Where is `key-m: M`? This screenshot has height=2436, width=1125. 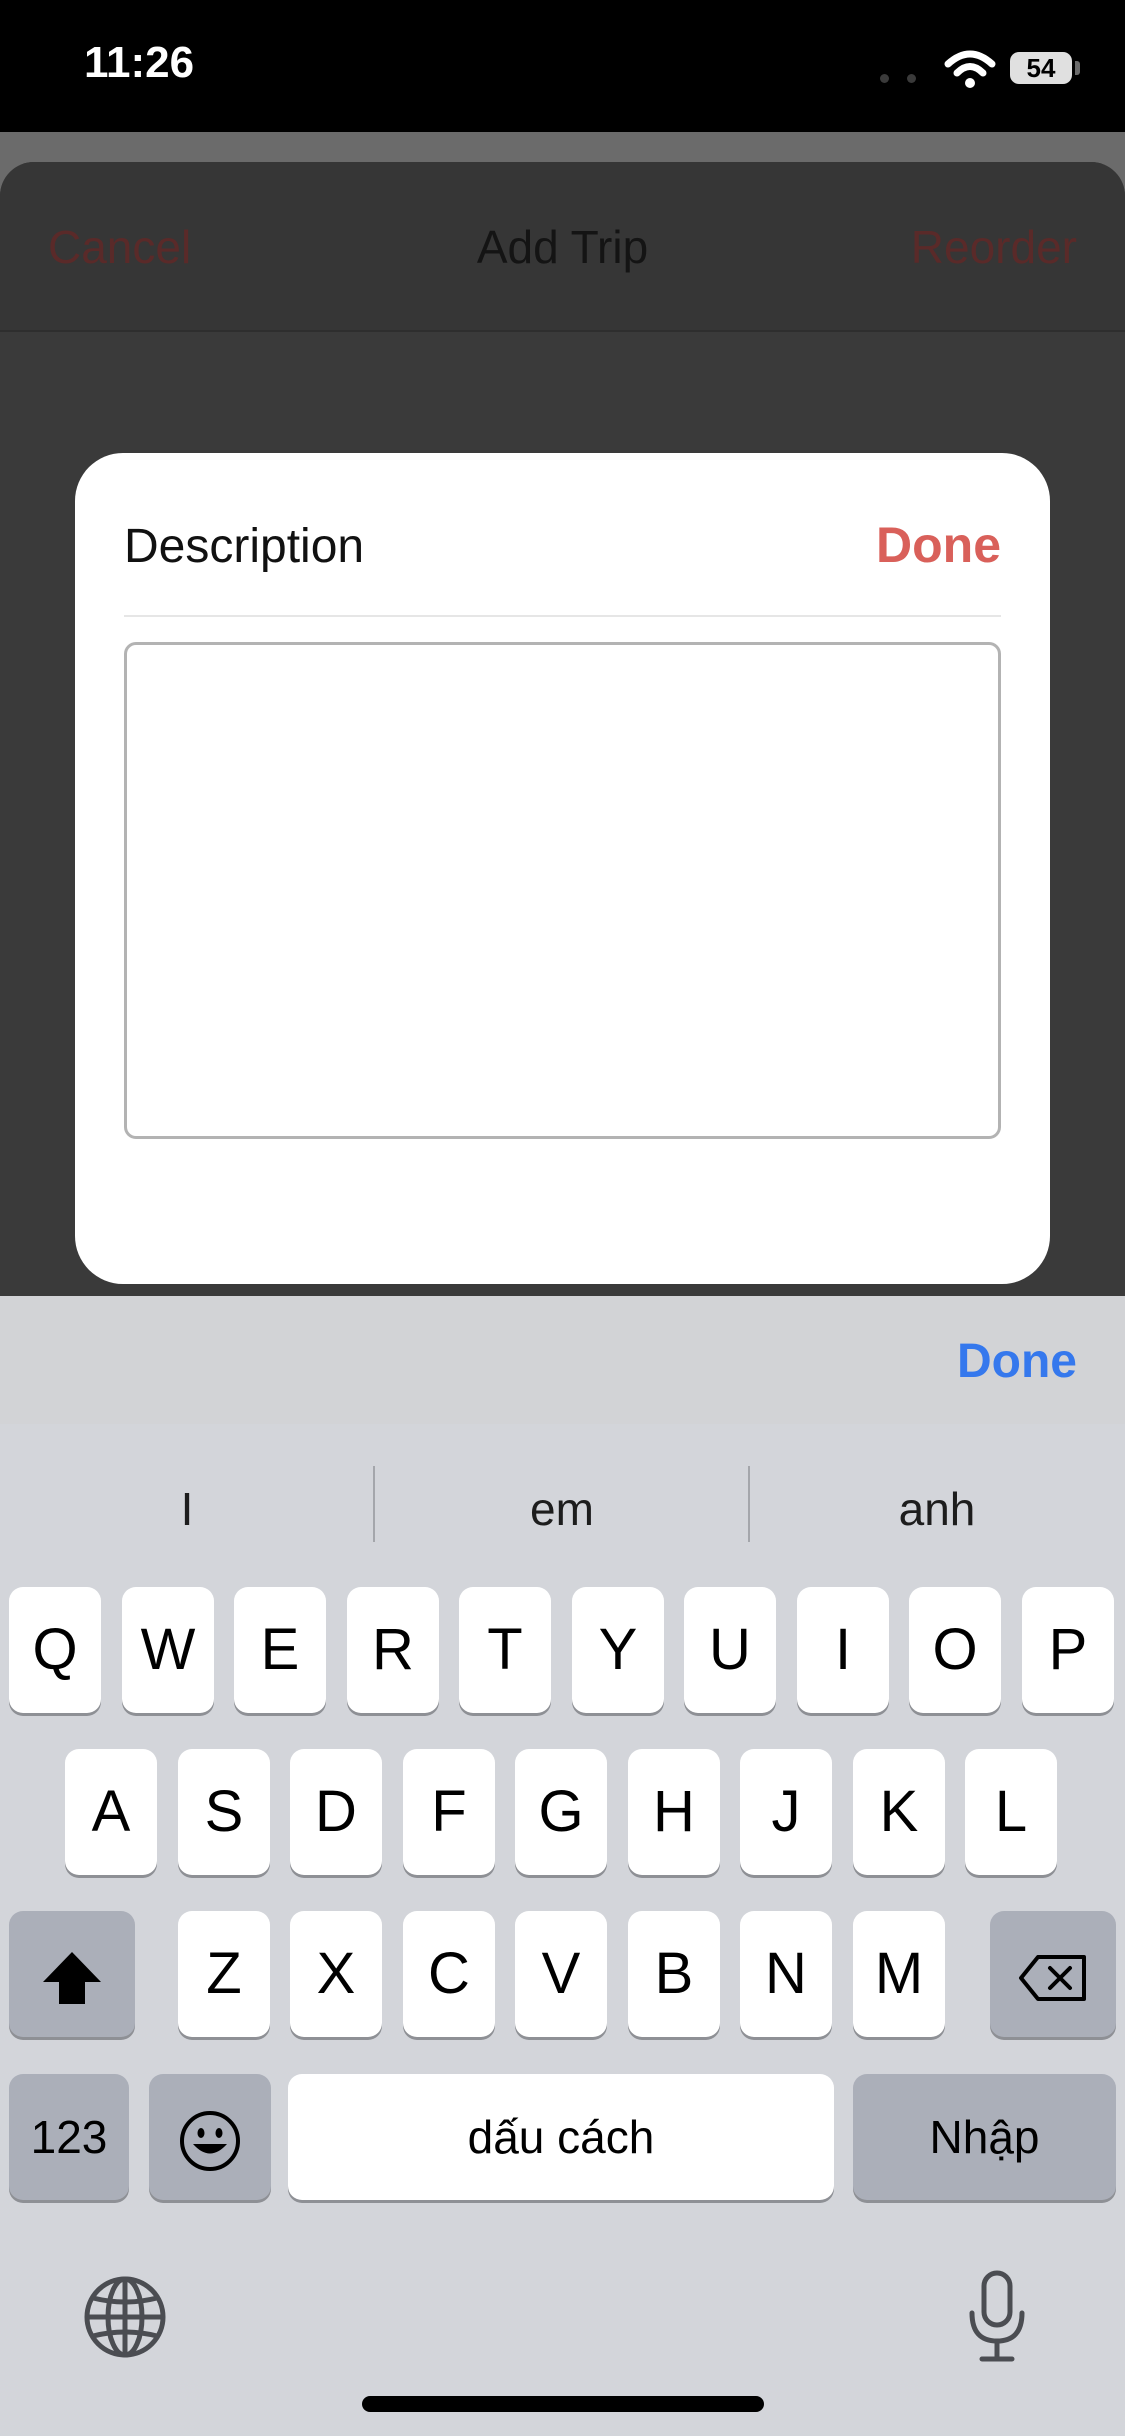 key-m: M is located at coordinates (899, 1974).